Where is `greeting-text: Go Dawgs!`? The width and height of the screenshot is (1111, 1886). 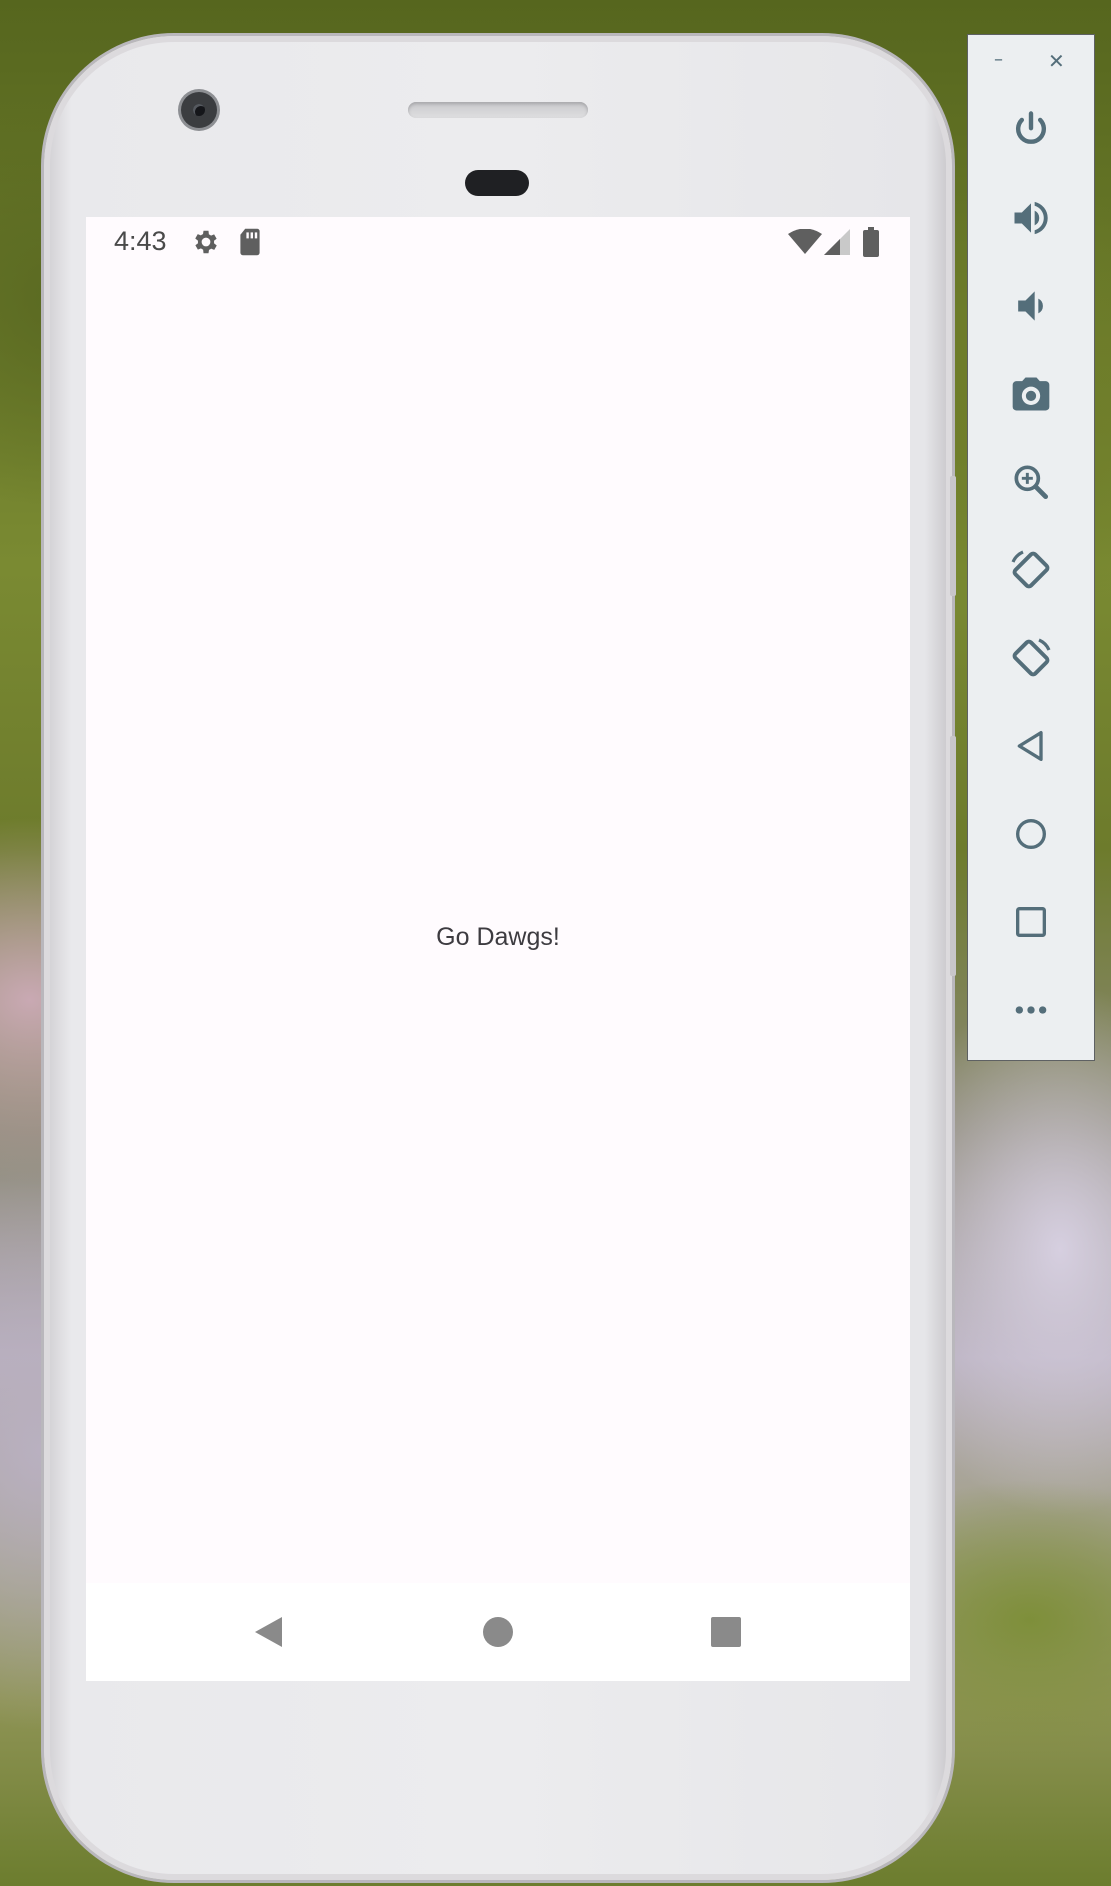 greeting-text: Go Dawgs! is located at coordinates (498, 937).